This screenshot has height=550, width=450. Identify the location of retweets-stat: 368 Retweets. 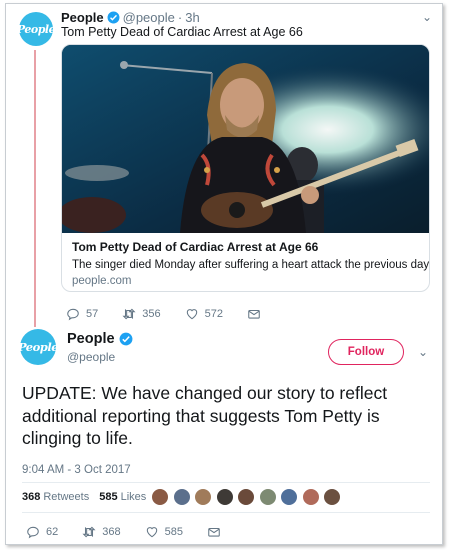
(55, 497).